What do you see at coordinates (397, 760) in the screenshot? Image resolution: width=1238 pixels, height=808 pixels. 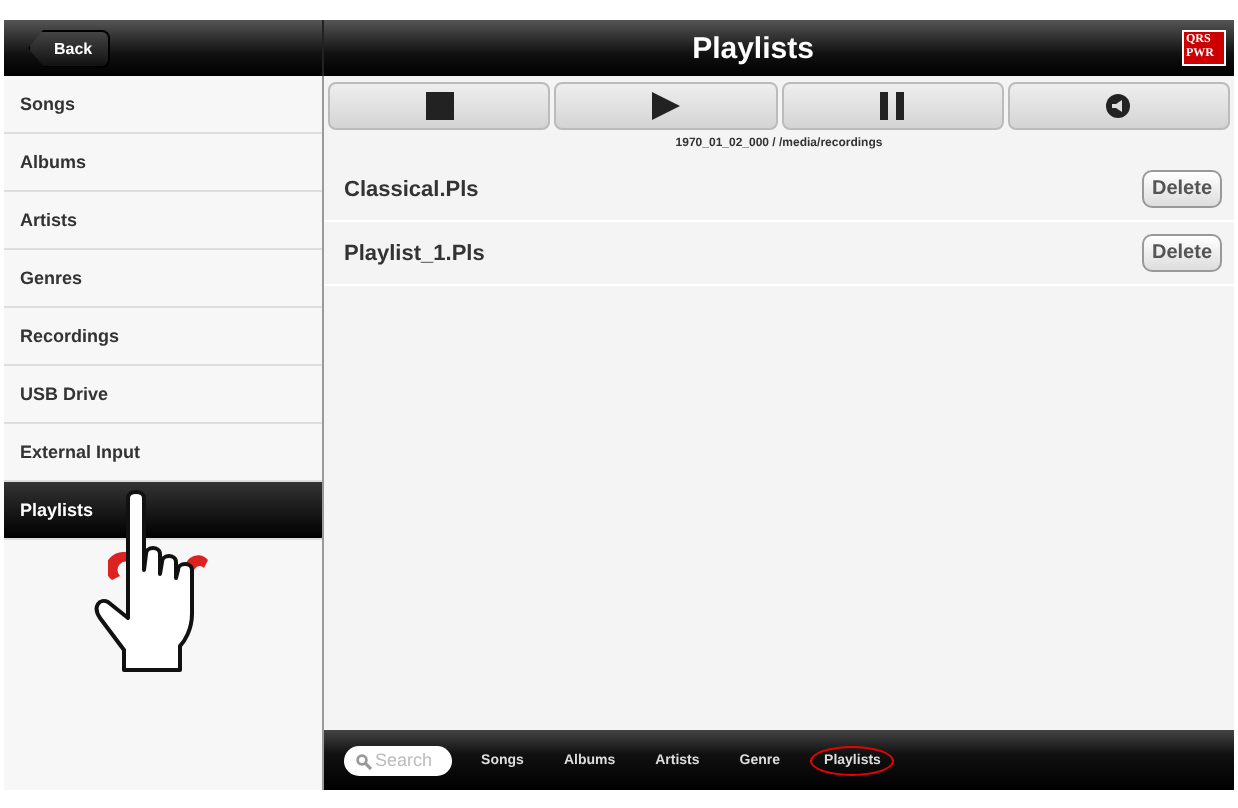 I see `search-field: Search` at bounding box center [397, 760].